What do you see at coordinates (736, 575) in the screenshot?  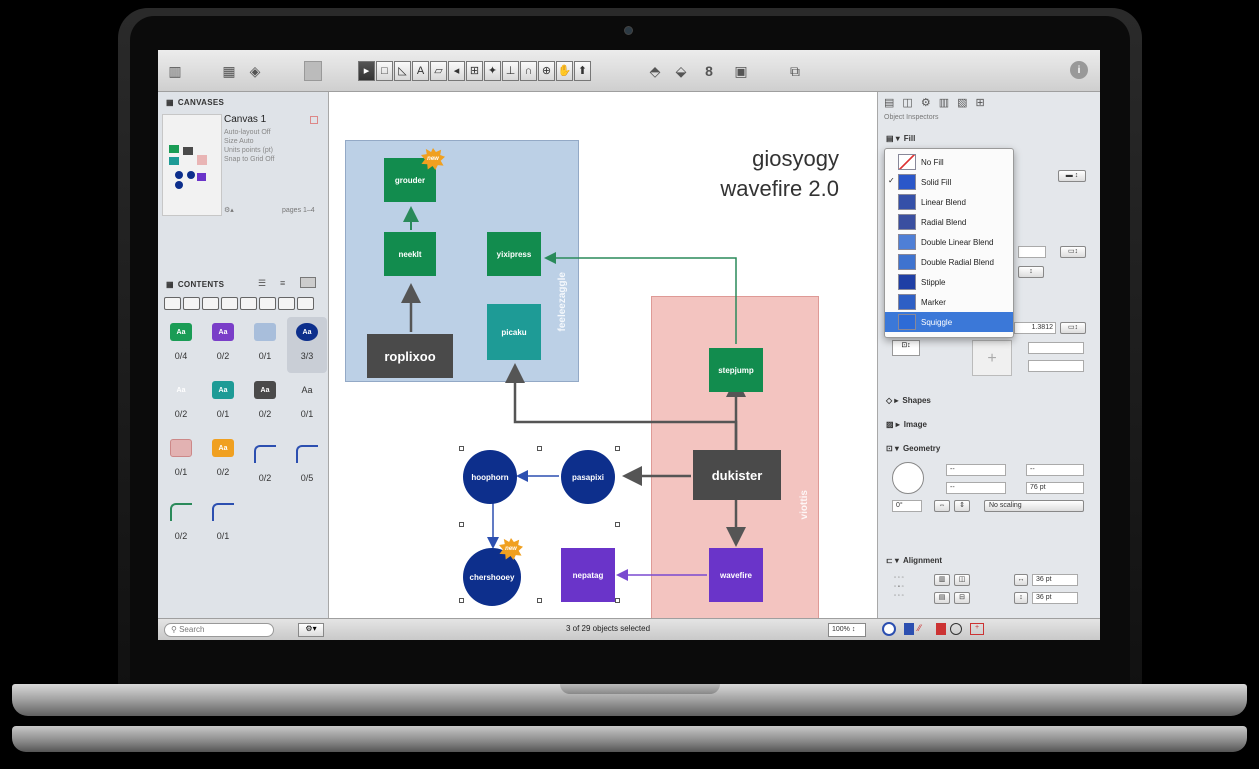 I see `node-wavefire: wavefire` at bounding box center [736, 575].